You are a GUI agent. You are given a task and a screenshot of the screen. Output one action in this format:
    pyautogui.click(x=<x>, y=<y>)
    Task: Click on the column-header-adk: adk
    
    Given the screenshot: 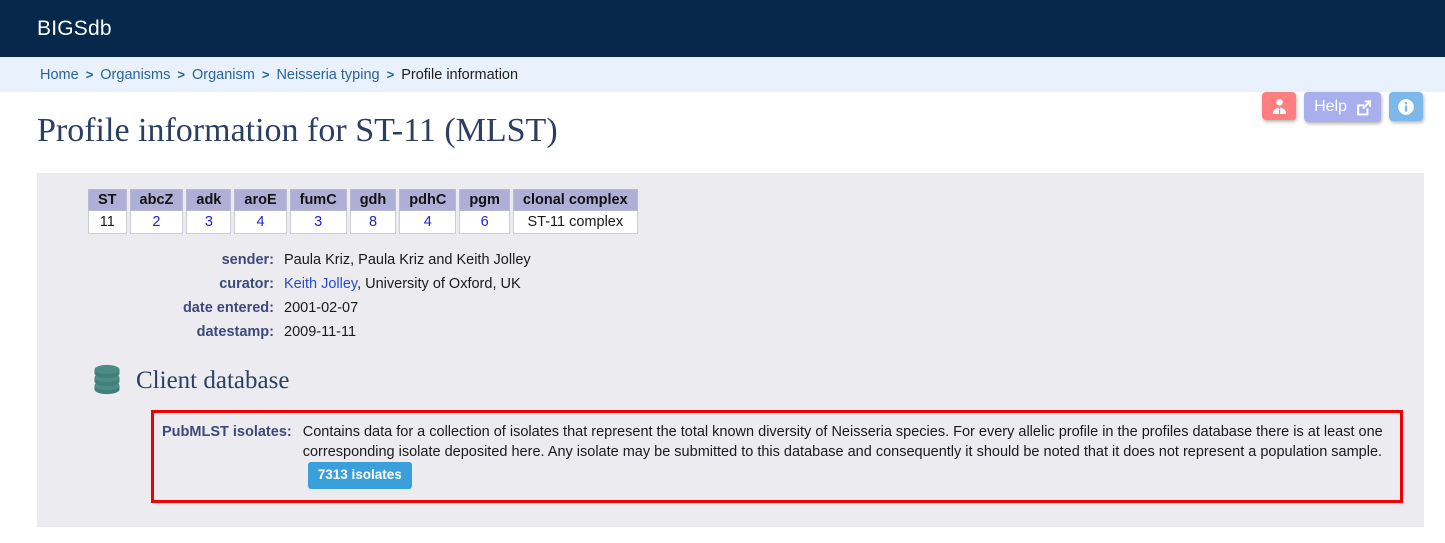 What is the action you would take?
    pyautogui.click(x=209, y=200)
    